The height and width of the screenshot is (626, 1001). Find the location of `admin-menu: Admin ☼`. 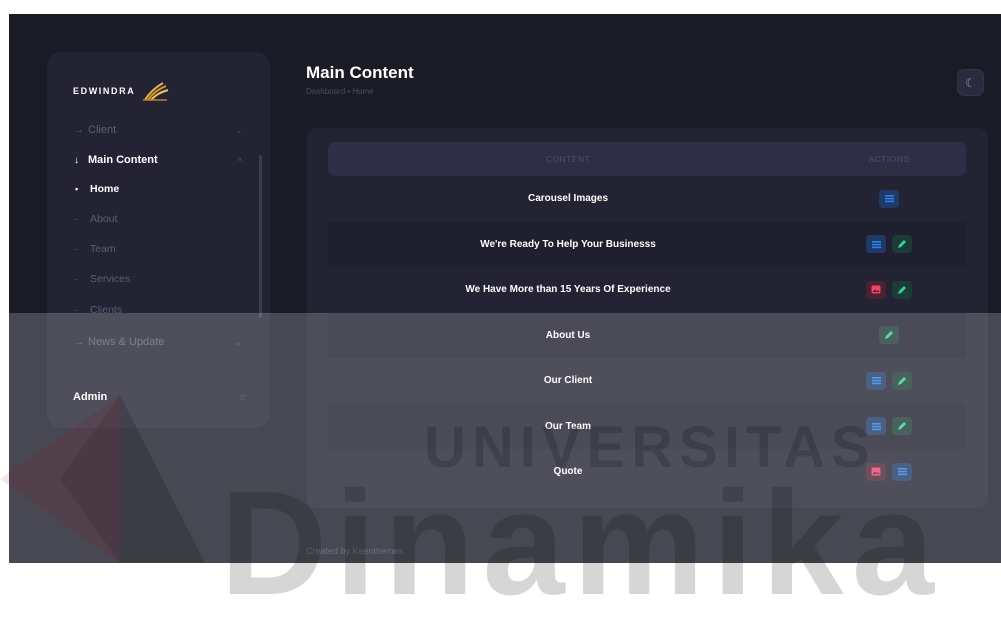

admin-menu: Admin ☼ is located at coordinates (160, 397).